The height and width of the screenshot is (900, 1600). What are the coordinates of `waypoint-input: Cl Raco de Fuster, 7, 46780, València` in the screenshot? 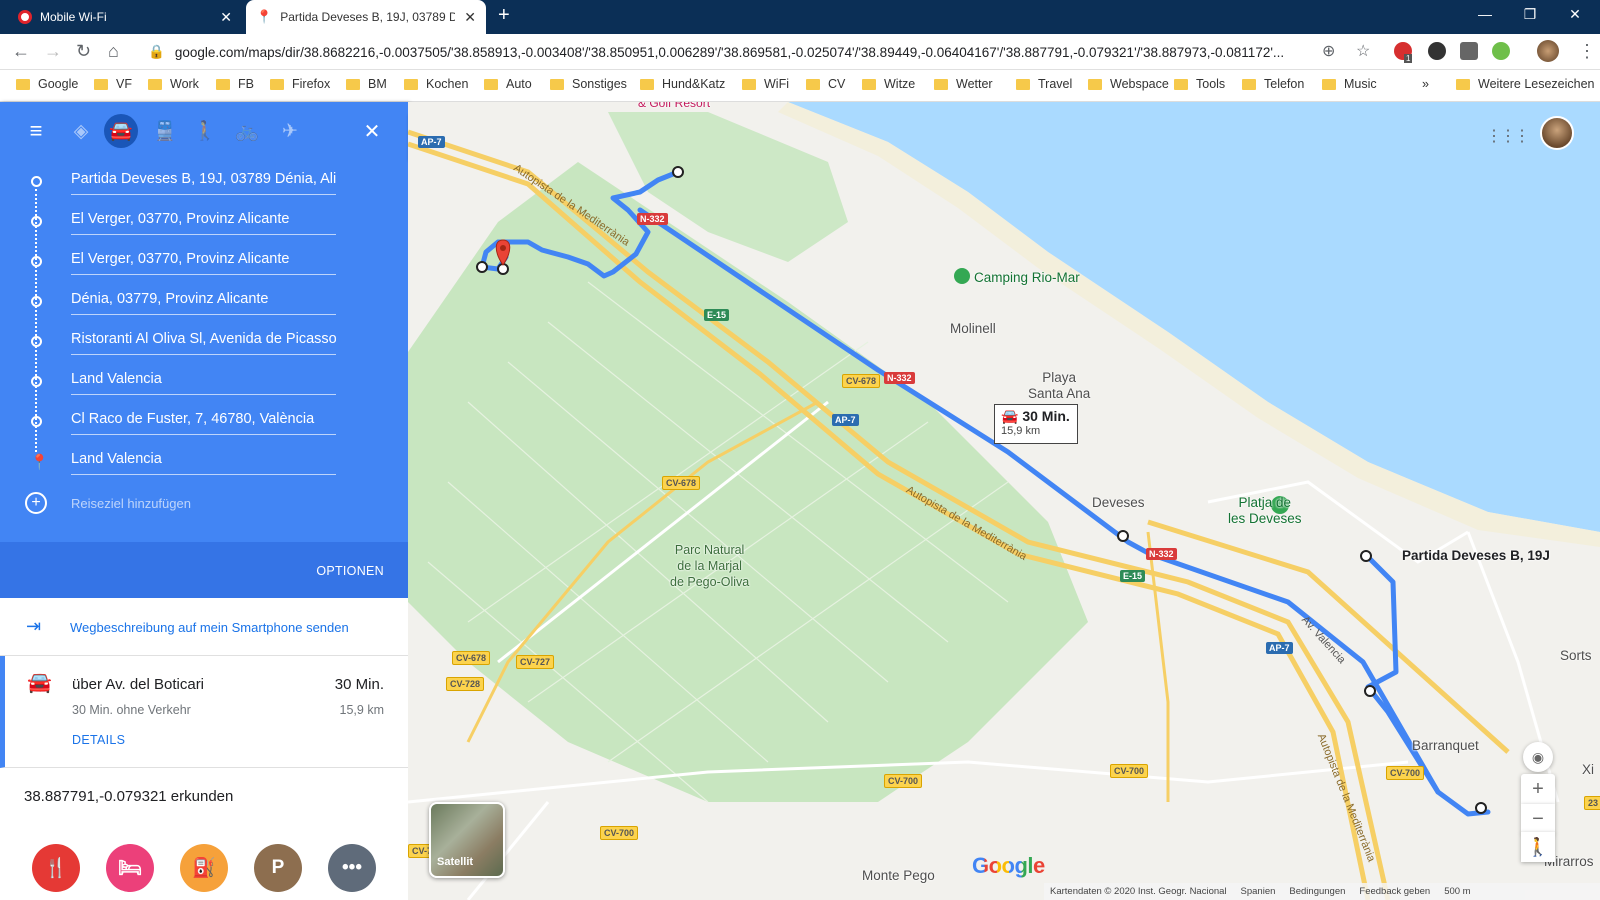 It's located at (203, 423).